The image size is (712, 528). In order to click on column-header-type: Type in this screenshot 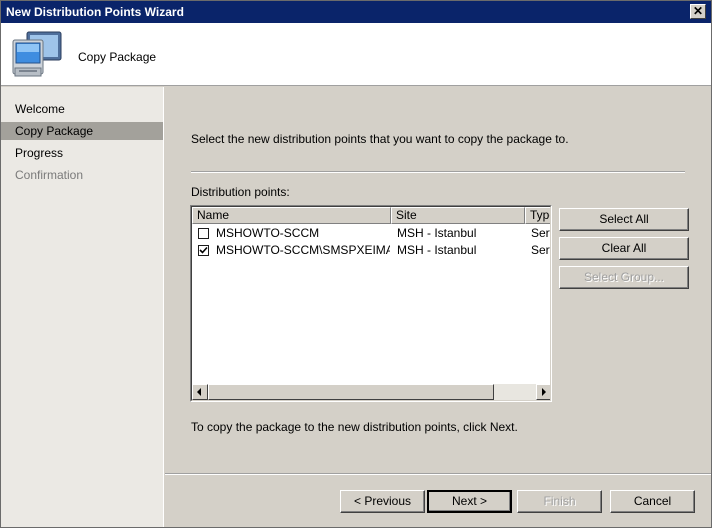, I will do `click(537, 215)`.